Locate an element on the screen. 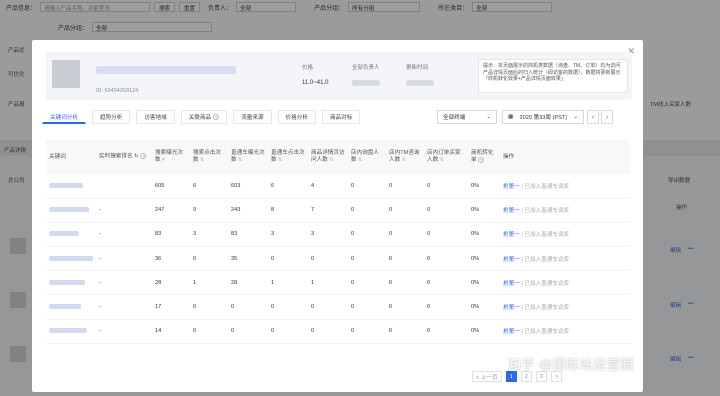  tab-product-benchmark: 商品对标 is located at coordinates (341, 117).